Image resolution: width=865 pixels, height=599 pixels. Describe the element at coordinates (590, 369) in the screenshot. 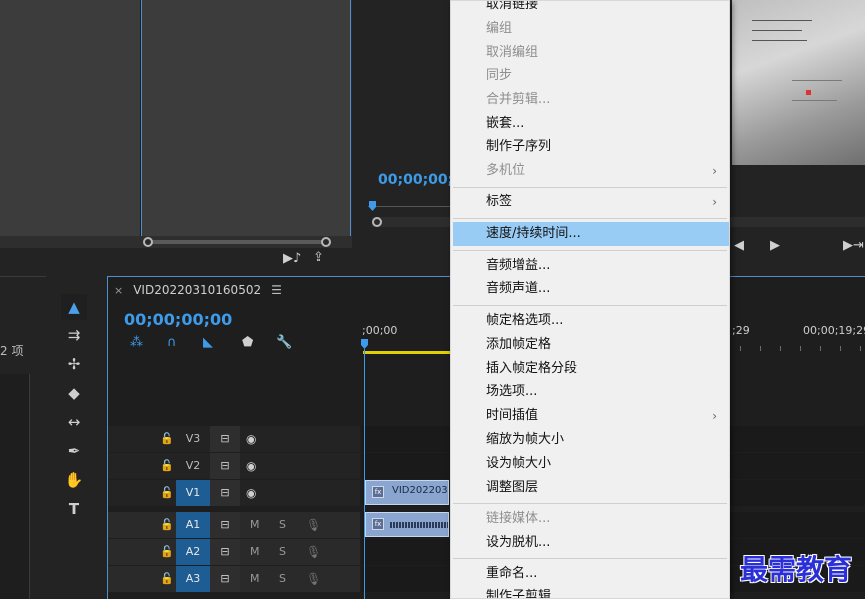

I see `menu-item-insert-frame-hold-segment: 插入帧定格分段` at that location.